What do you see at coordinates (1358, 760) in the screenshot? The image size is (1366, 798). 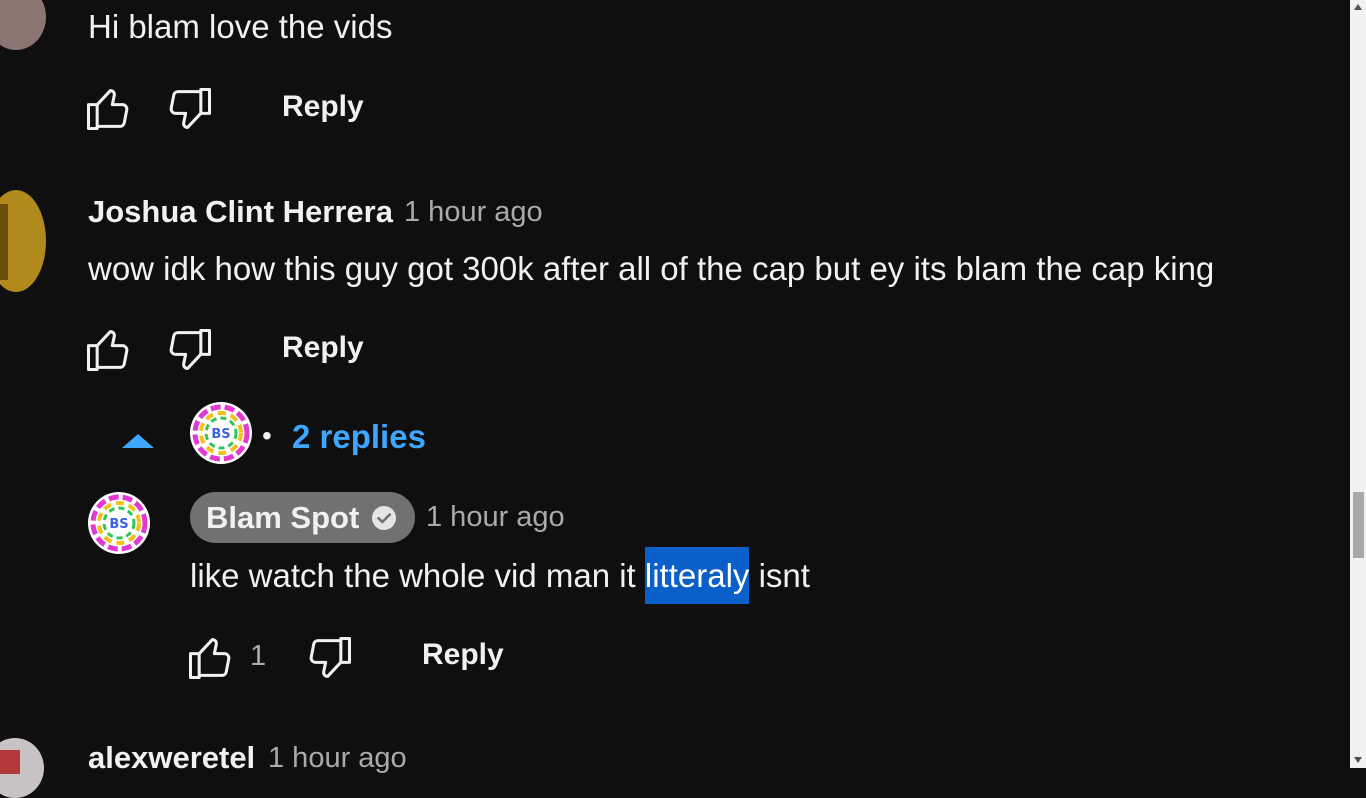 I see `scroll-down-arrow-icon` at bounding box center [1358, 760].